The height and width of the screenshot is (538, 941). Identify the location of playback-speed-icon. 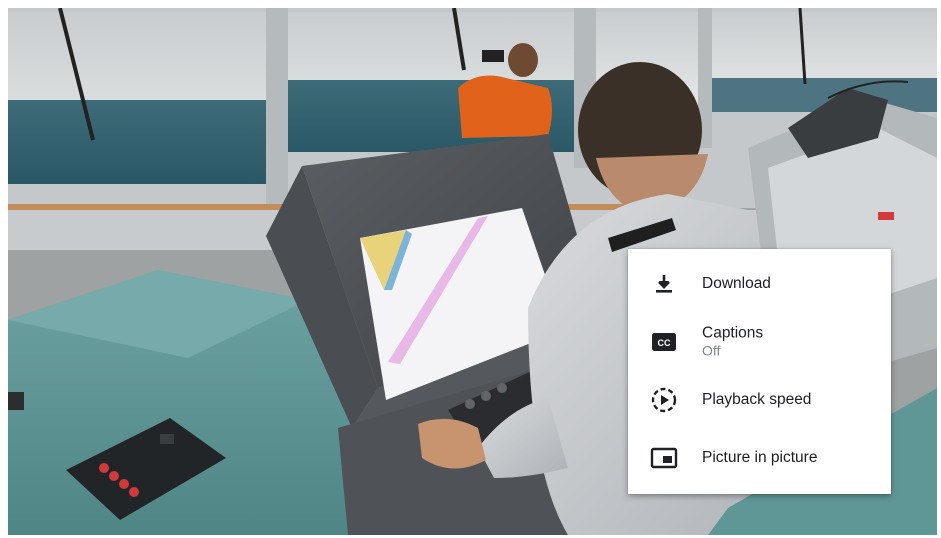
(664, 400).